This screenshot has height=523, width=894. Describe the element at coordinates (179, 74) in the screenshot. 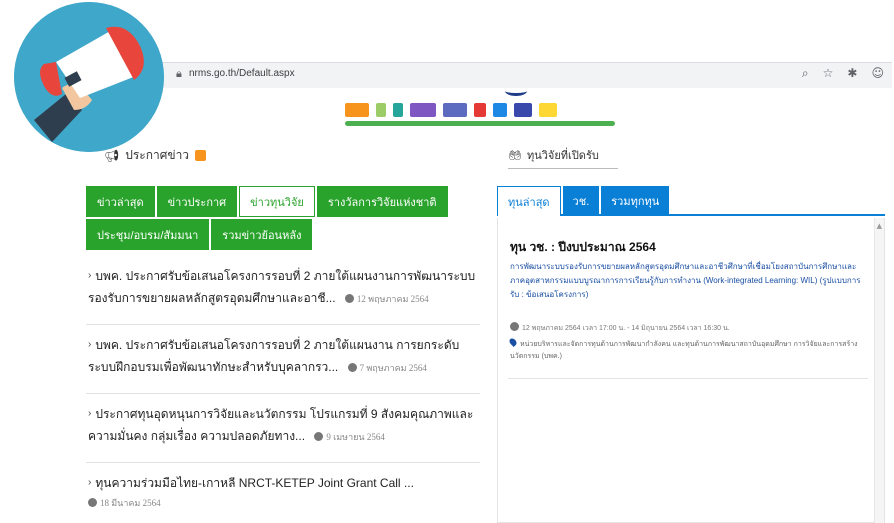

I see `lock-icon: 🔒︎` at that location.